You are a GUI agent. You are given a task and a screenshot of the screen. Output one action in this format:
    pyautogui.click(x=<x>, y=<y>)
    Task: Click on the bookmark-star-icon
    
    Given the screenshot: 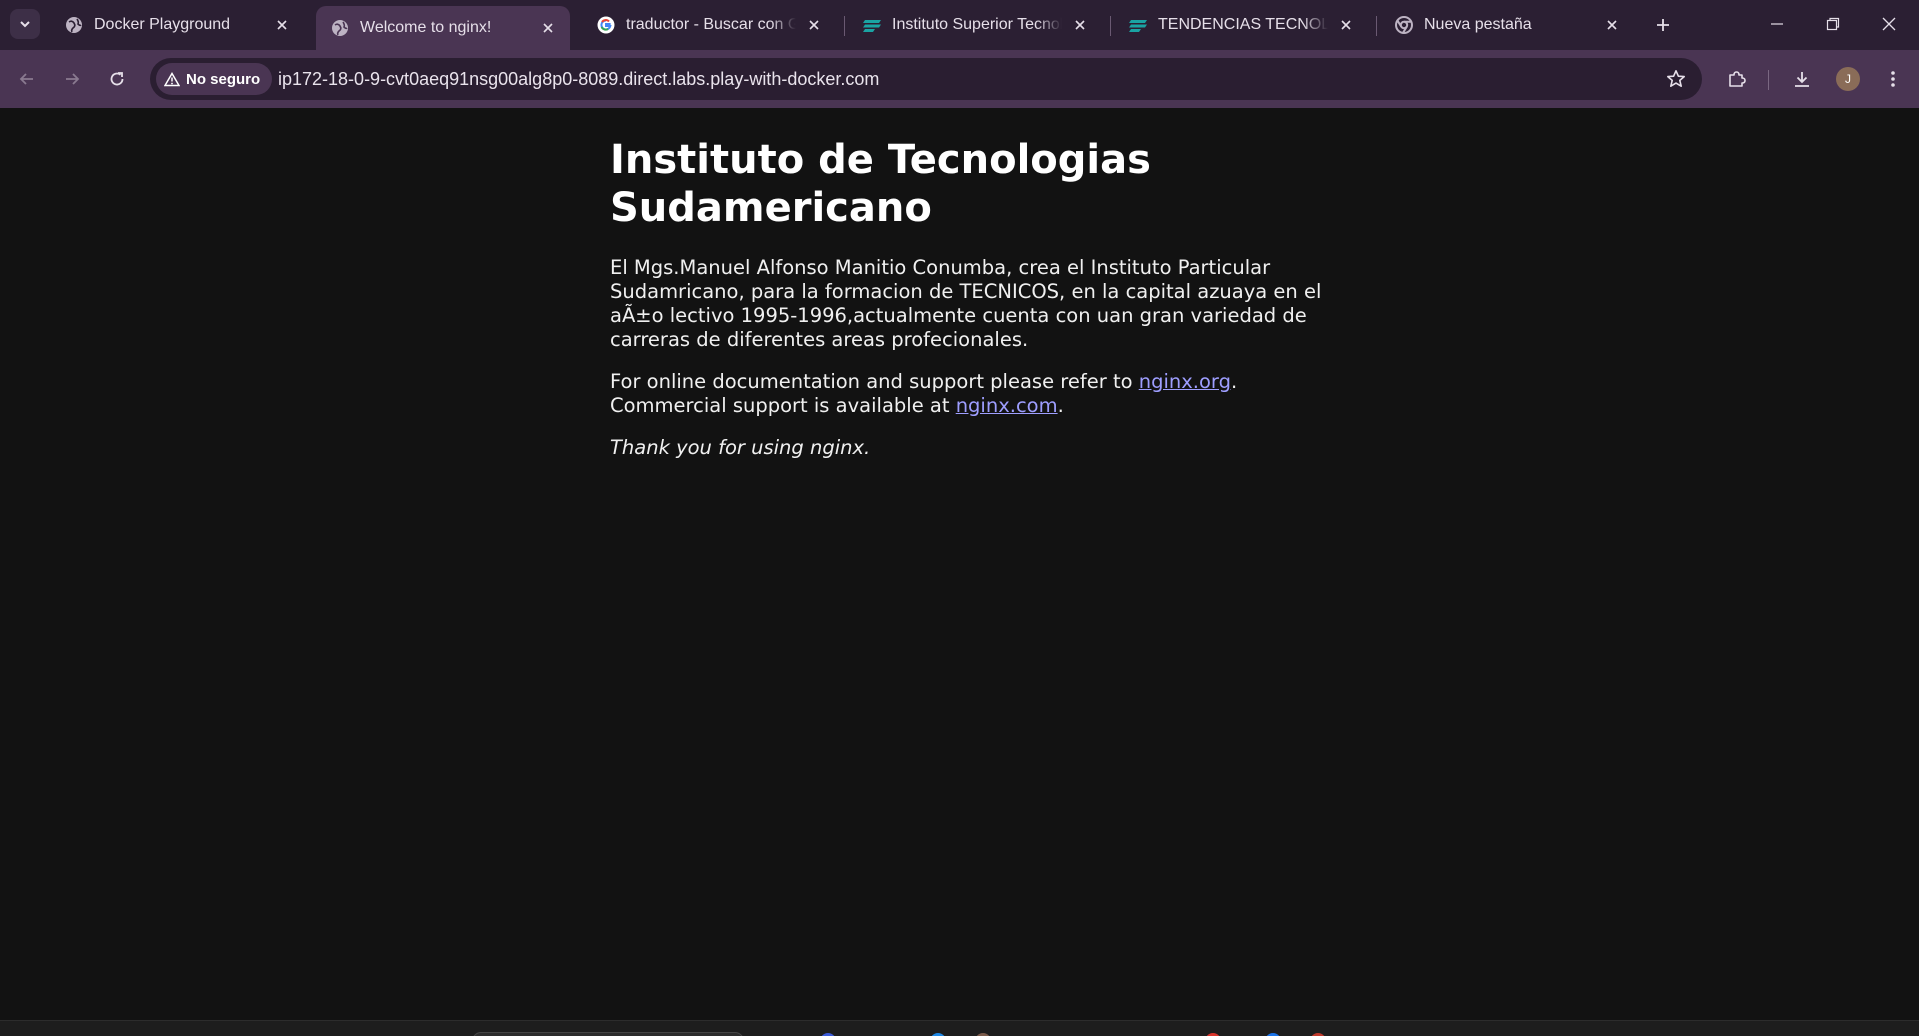 What is the action you would take?
    pyautogui.click(x=1676, y=79)
    